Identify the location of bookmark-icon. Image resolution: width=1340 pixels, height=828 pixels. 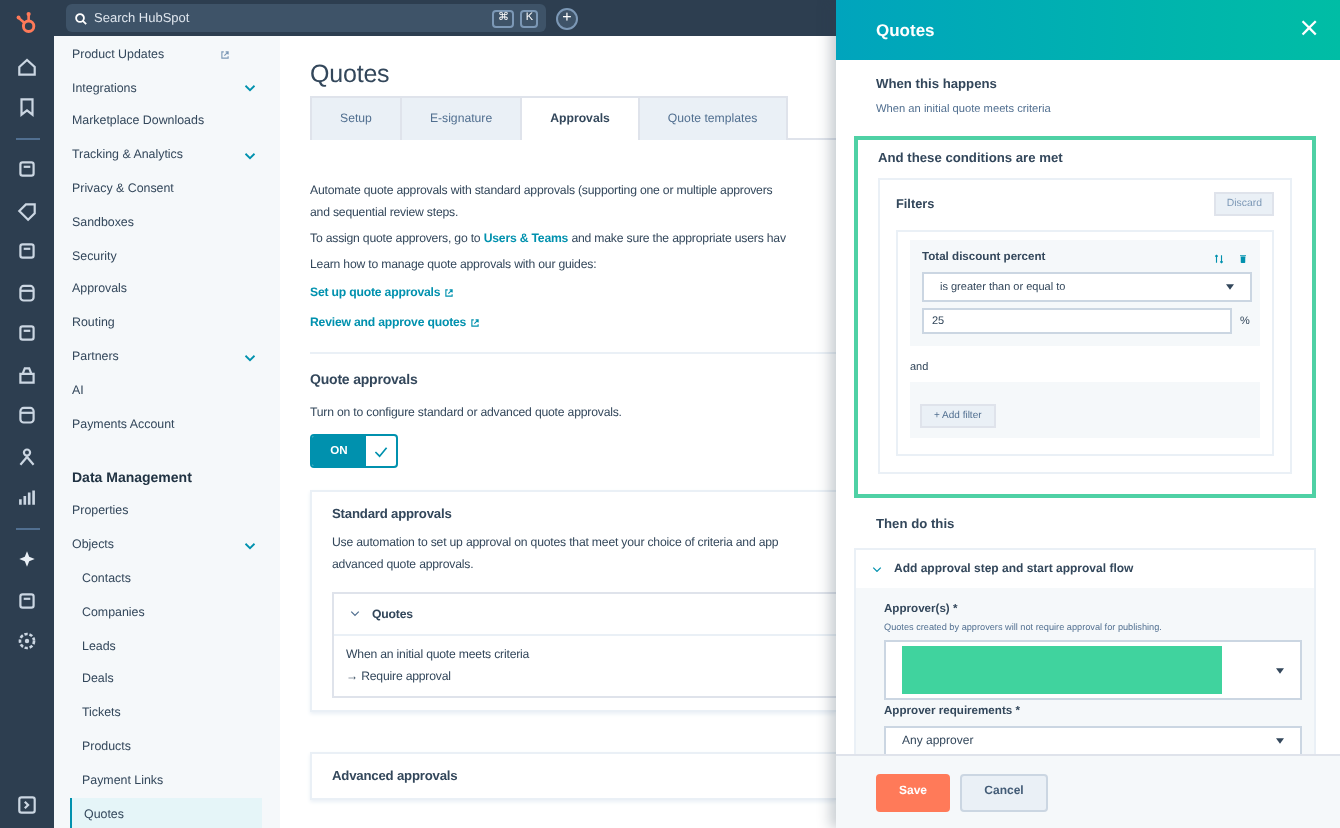
(27, 107).